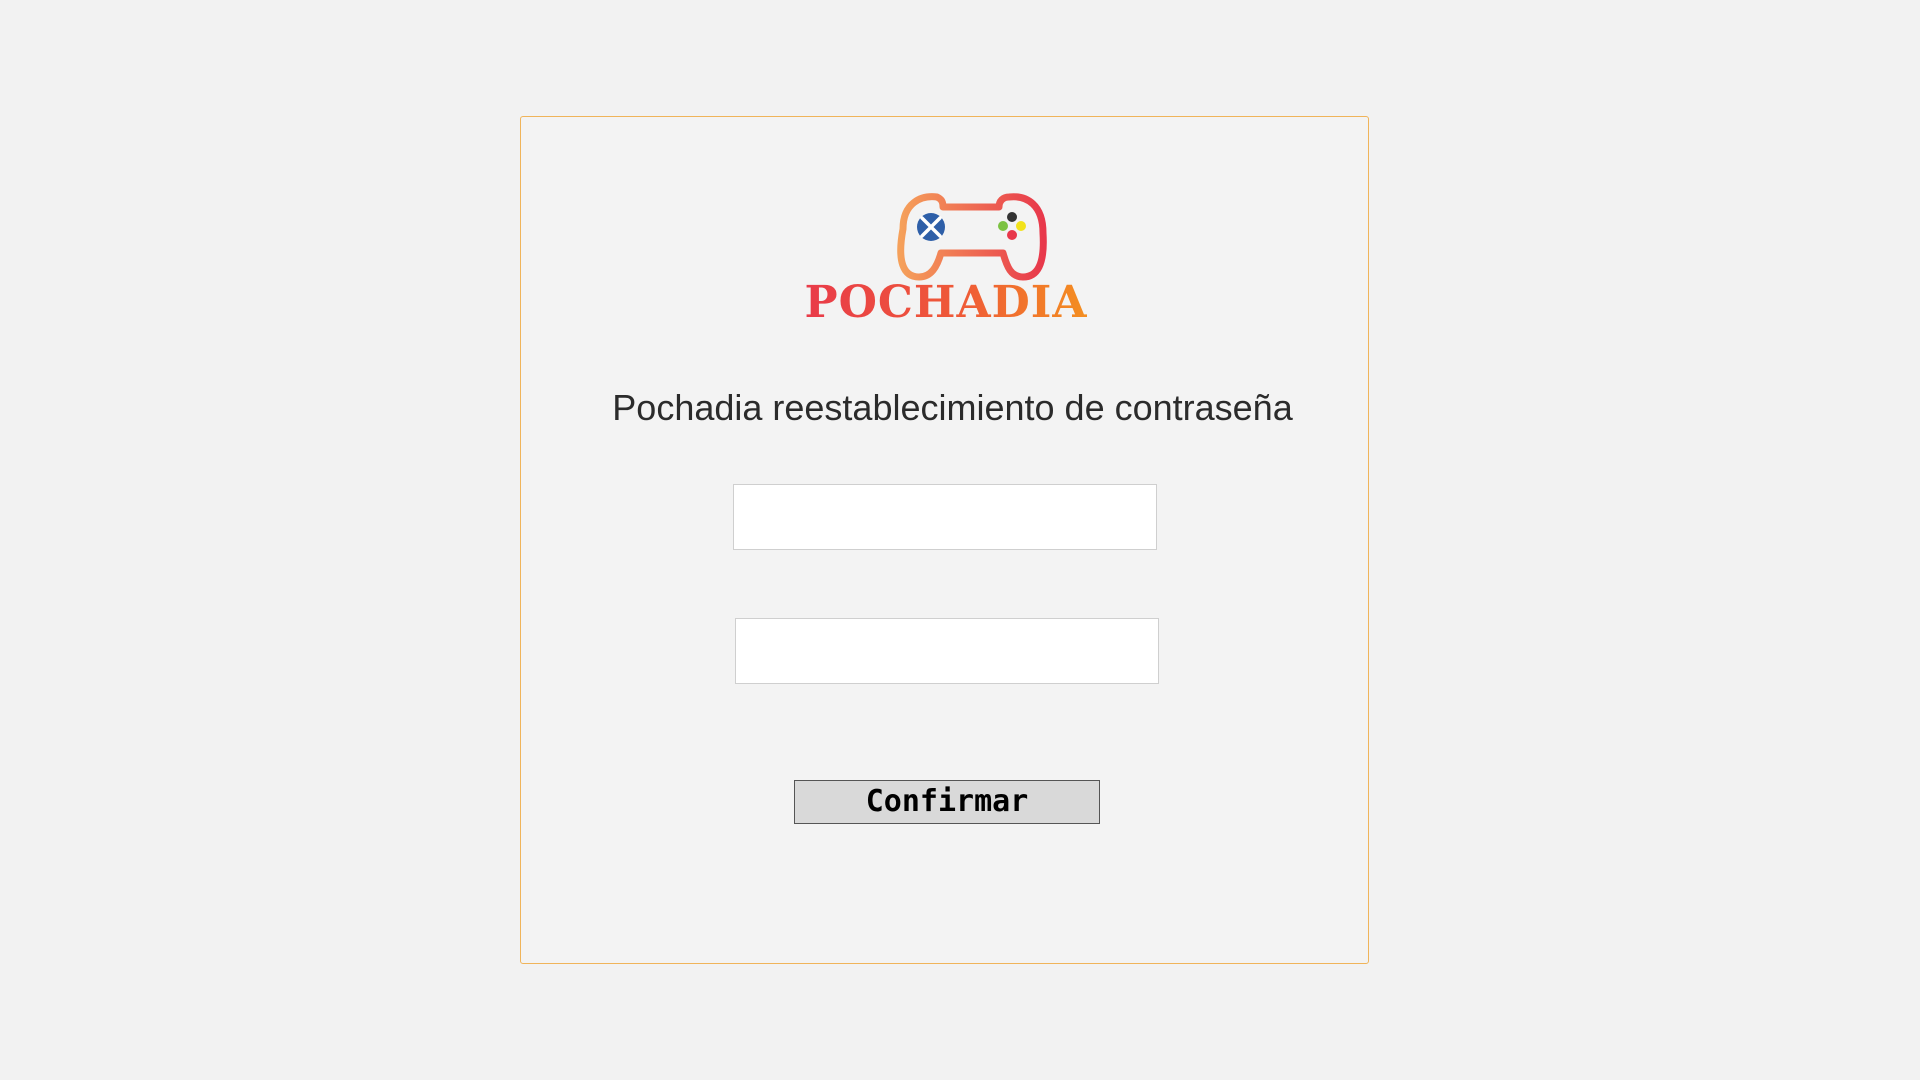  Describe the element at coordinates (972, 237) in the screenshot. I see `gamepad-icon` at that location.